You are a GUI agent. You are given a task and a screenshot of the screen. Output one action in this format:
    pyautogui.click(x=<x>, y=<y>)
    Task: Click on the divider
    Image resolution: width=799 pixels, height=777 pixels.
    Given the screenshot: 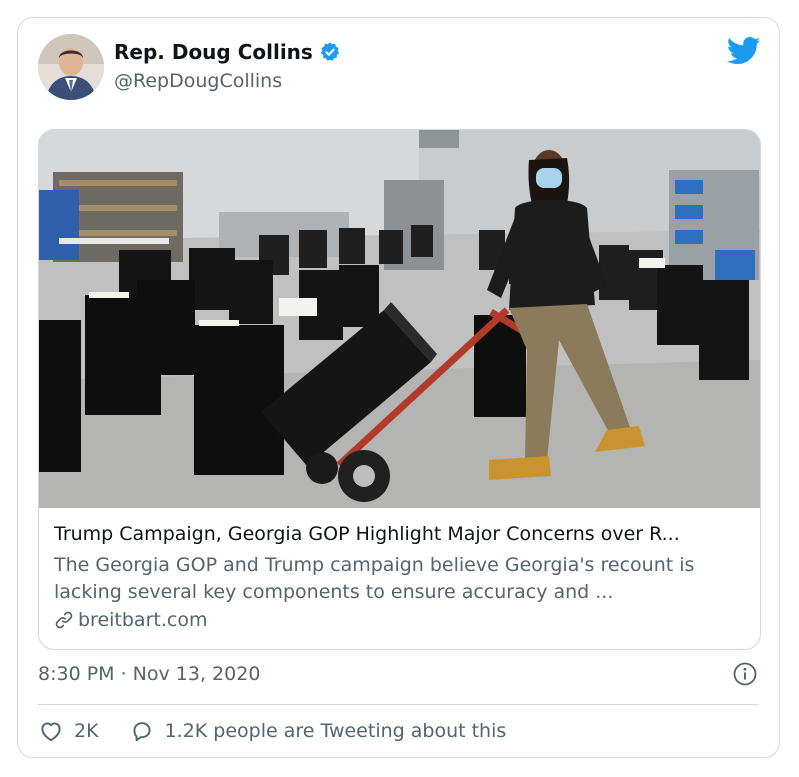 What is the action you would take?
    pyautogui.click(x=398, y=704)
    